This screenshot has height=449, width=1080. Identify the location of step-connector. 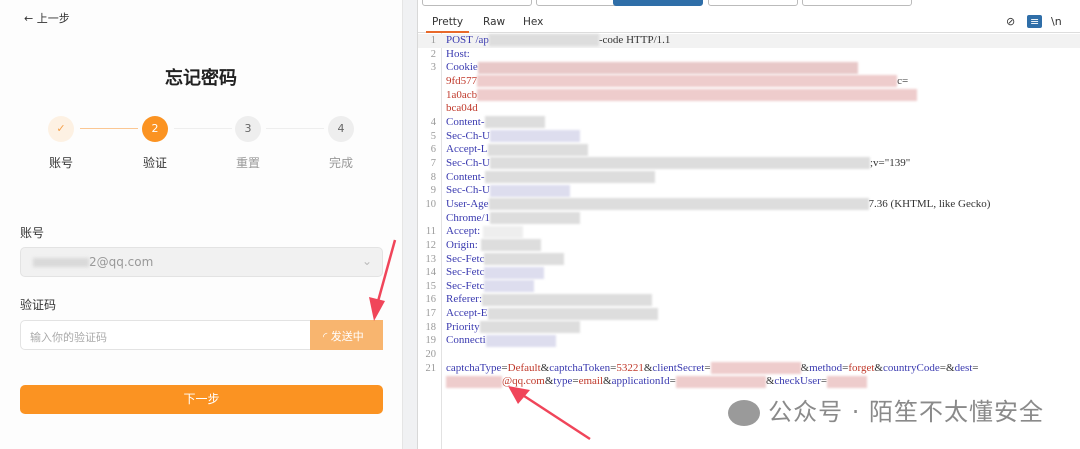
(203, 128).